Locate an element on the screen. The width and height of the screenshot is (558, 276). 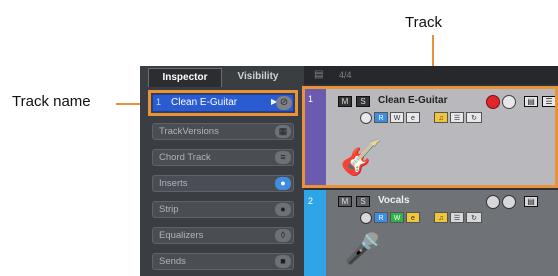
timebase-button: ↻ is located at coordinates (474, 217).